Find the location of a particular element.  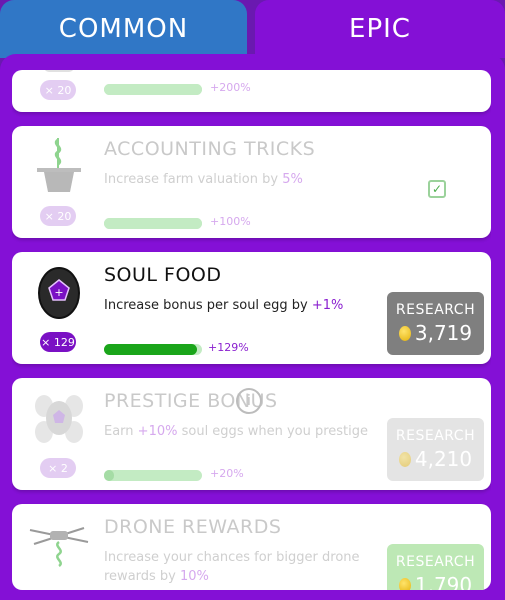

research-button: RESEARCH 4,210 is located at coordinates (435, 449).